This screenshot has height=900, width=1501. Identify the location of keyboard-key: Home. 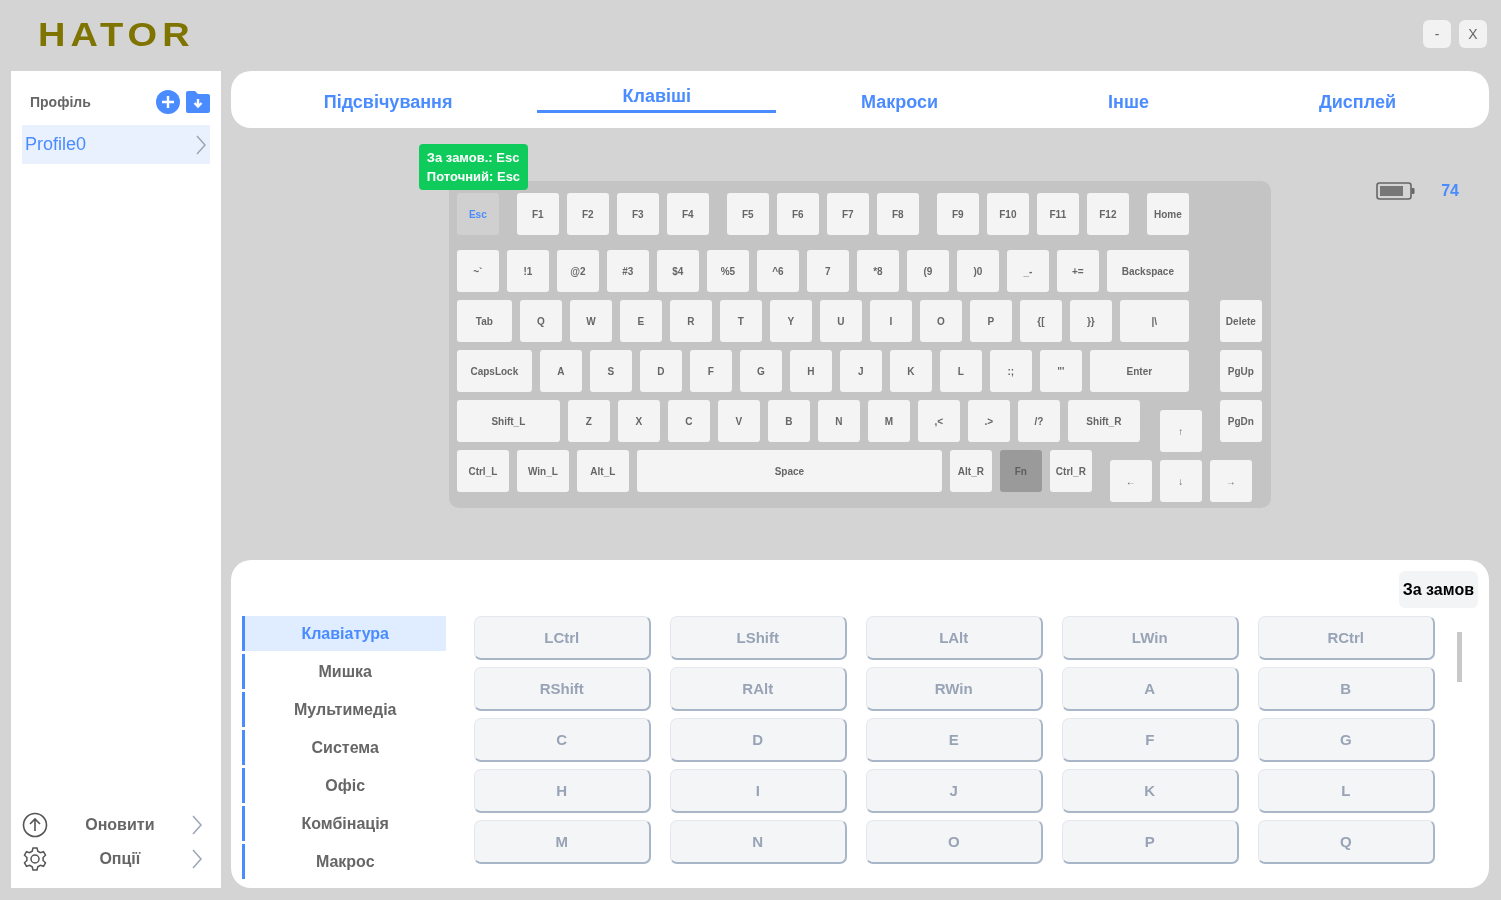
(1167, 214).